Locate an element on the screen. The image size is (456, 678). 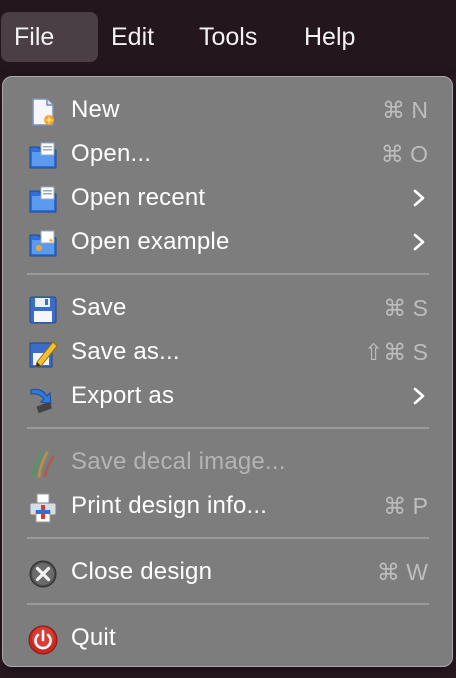
menu-item-label: Export as is located at coordinates (123, 395).